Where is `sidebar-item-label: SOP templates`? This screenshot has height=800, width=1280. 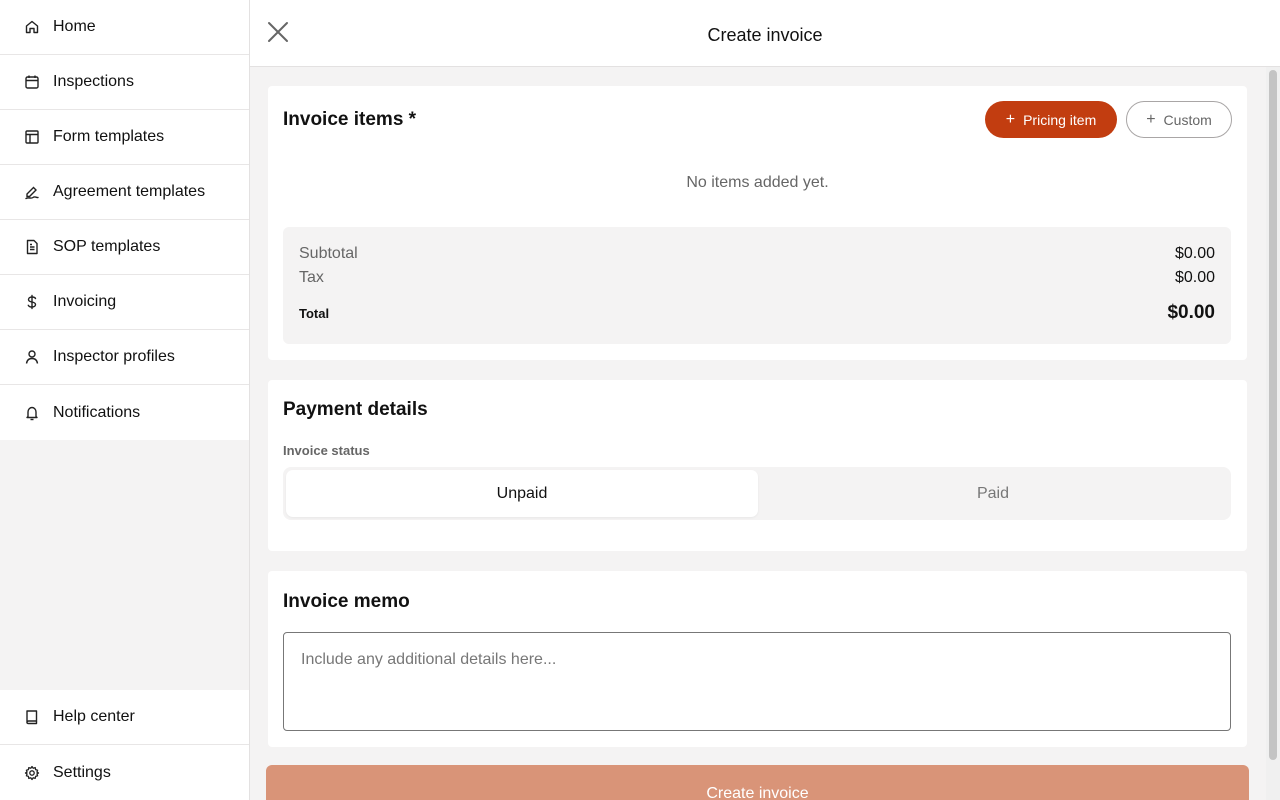 sidebar-item-label: SOP templates is located at coordinates (107, 246).